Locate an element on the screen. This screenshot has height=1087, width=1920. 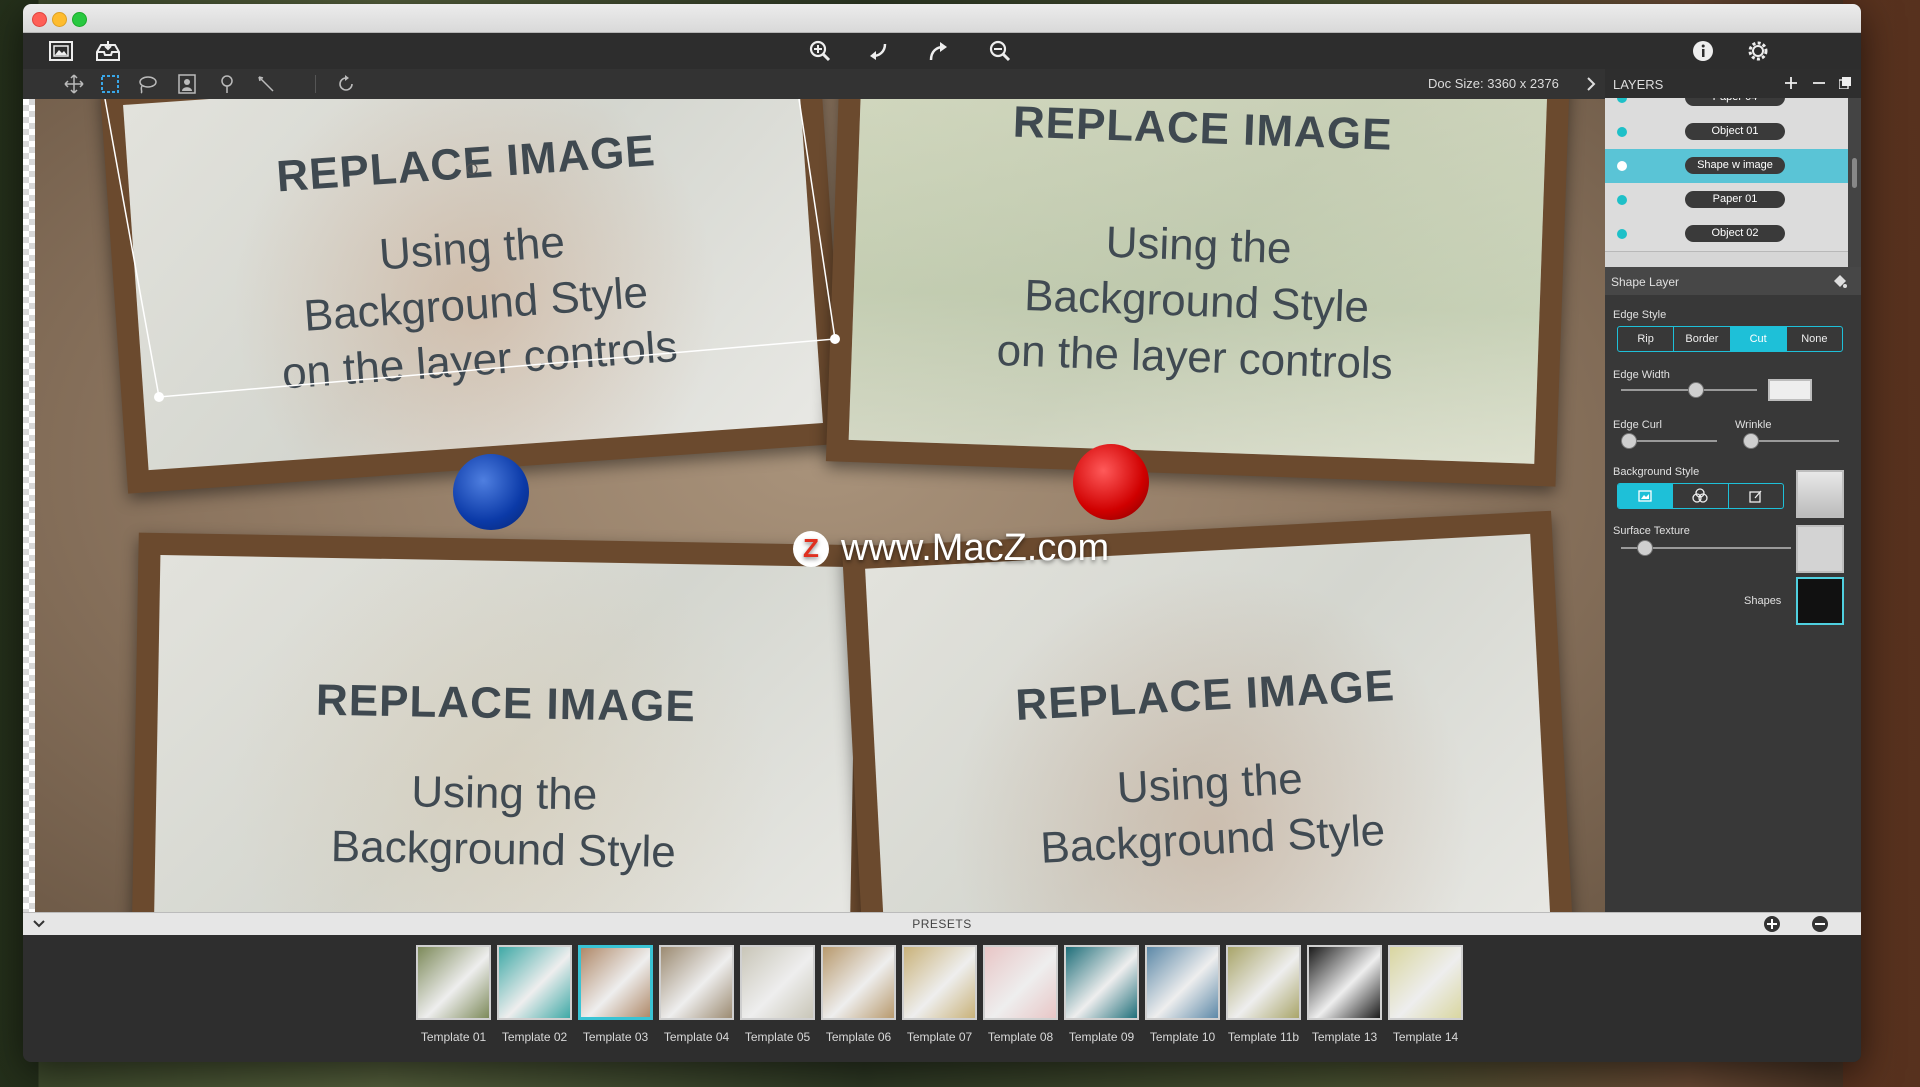
zoom-out-button is located at coordinates (1000, 51).